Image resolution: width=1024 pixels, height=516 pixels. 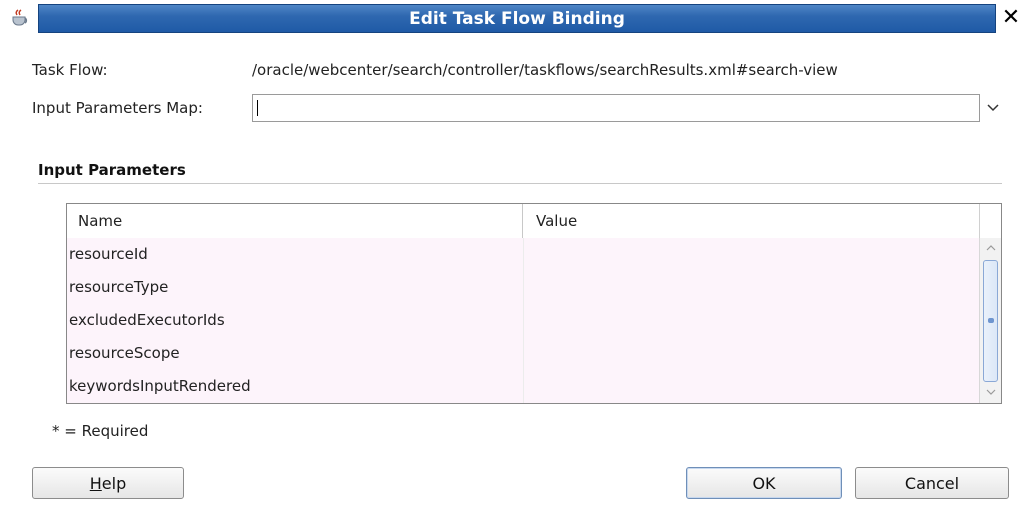 I want to click on chevron-down-icon, so click(x=993, y=108).